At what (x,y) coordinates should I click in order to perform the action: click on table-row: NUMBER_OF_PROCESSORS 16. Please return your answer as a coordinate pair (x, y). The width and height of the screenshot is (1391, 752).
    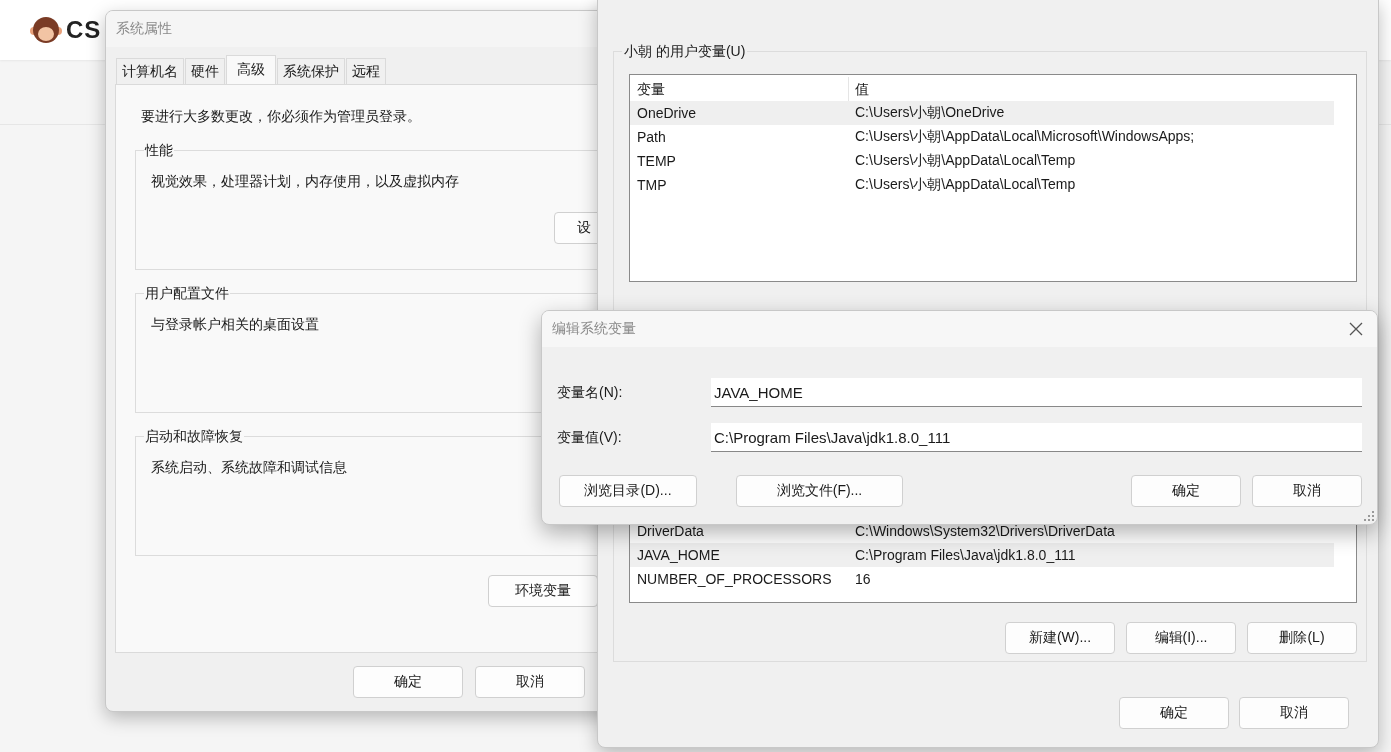
    Looking at the image, I should click on (982, 579).